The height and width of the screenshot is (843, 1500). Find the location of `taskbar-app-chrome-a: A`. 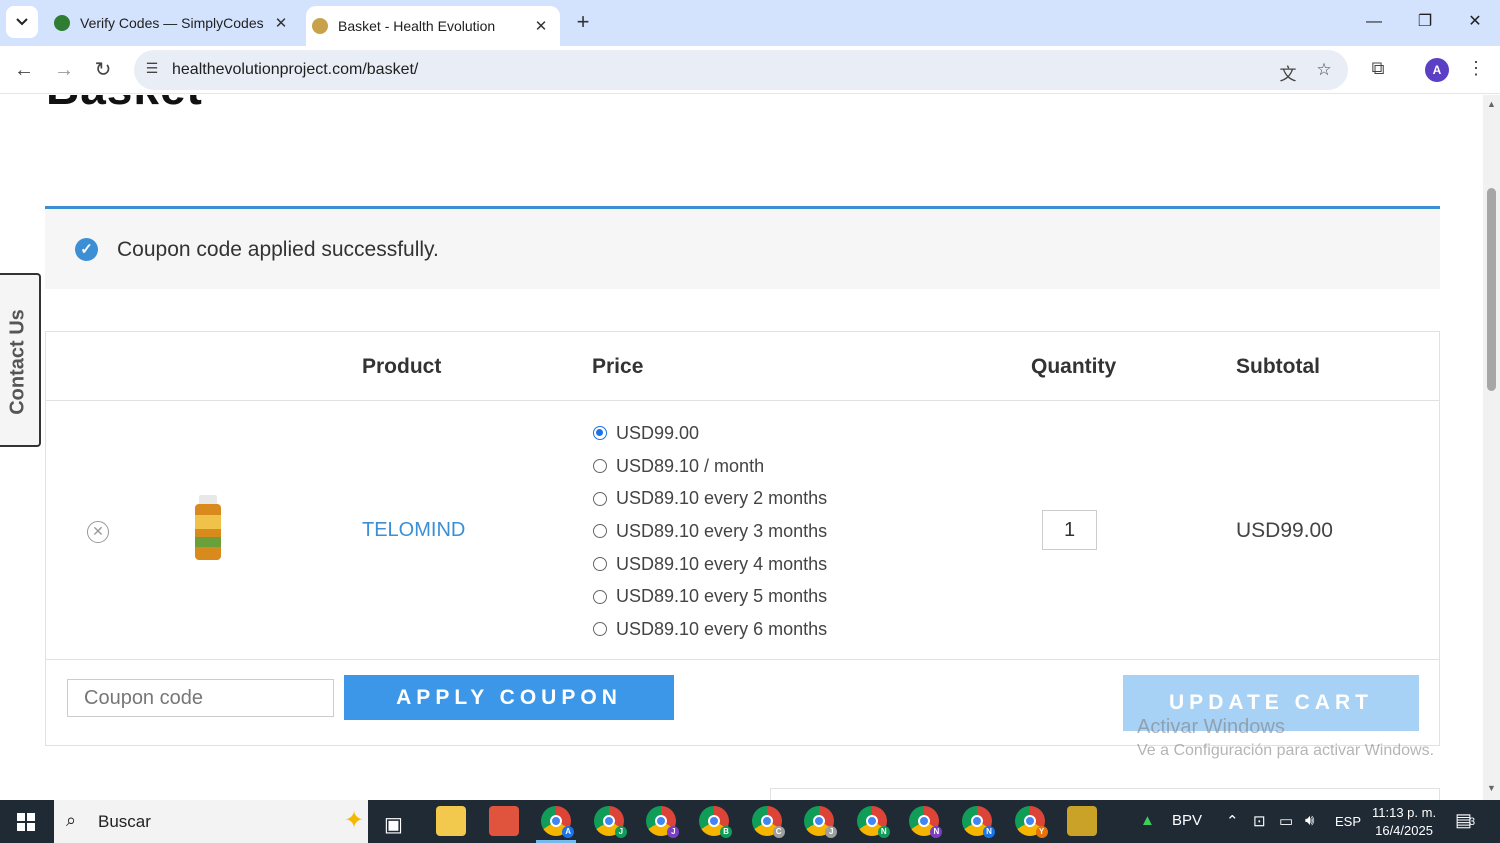

taskbar-app-chrome-a: A is located at coordinates (558, 822).